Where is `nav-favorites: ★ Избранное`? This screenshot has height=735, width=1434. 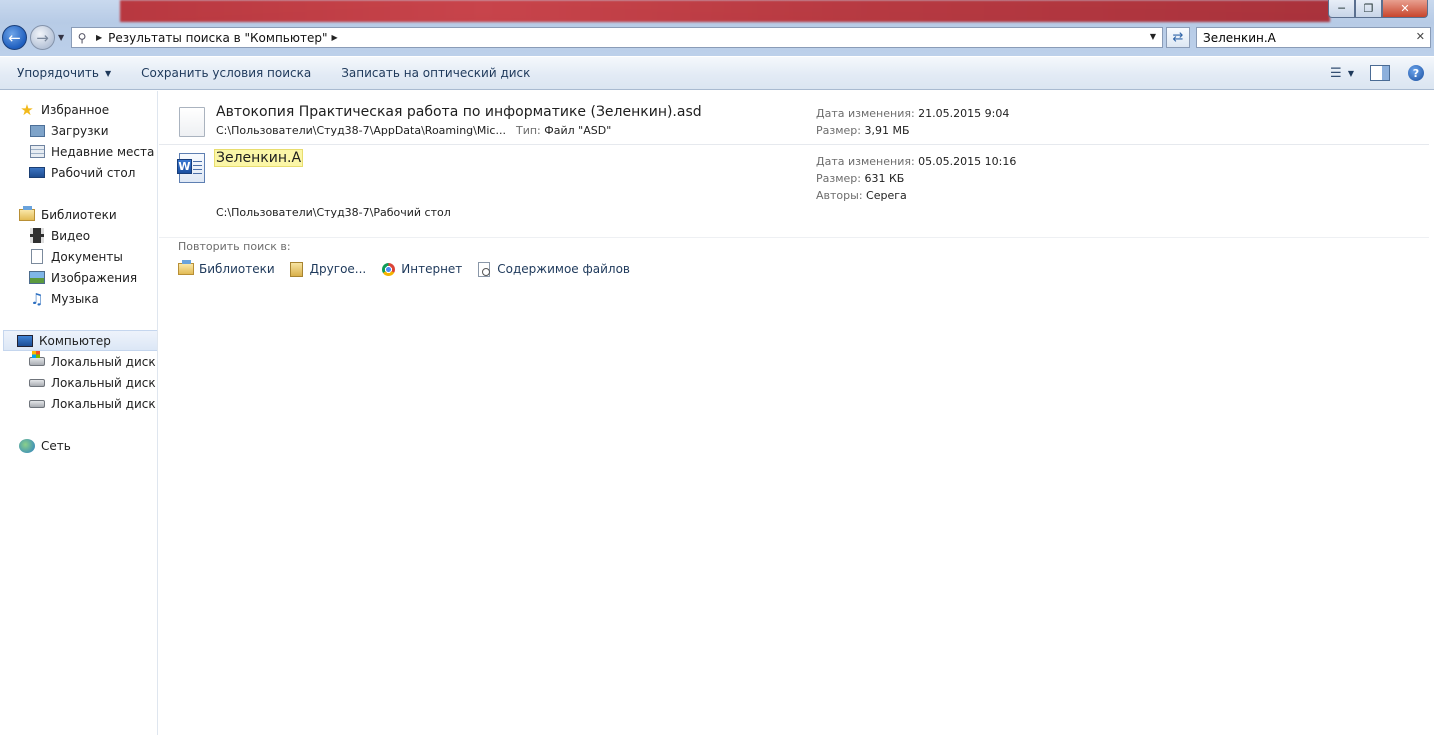 nav-favorites: ★ Избранное is located at coordinates (64, 109).